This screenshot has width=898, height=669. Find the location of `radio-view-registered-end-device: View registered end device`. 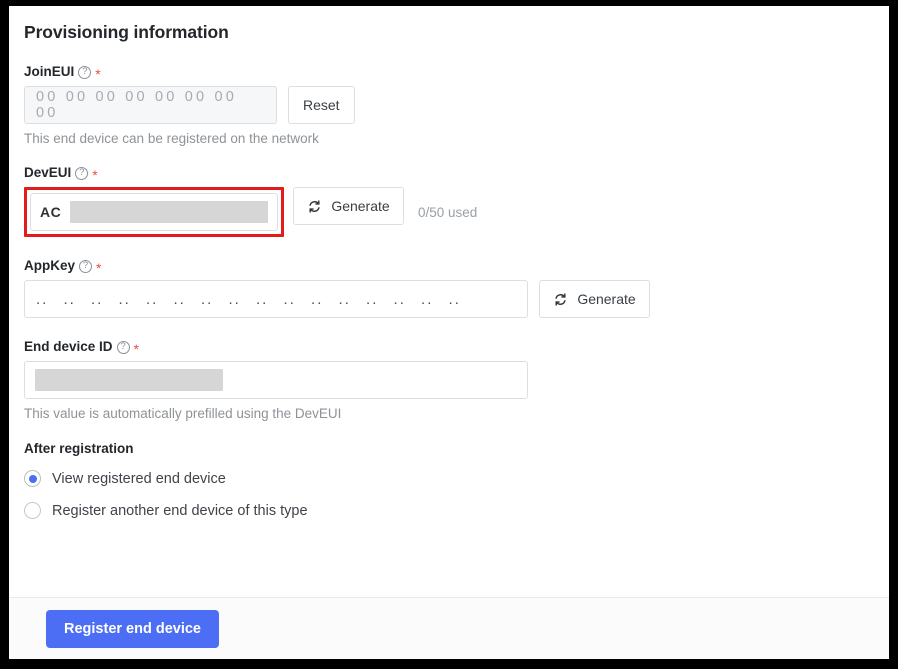

radio-view-registered-end-device: View registered end device is located at coordinates (456, 478).